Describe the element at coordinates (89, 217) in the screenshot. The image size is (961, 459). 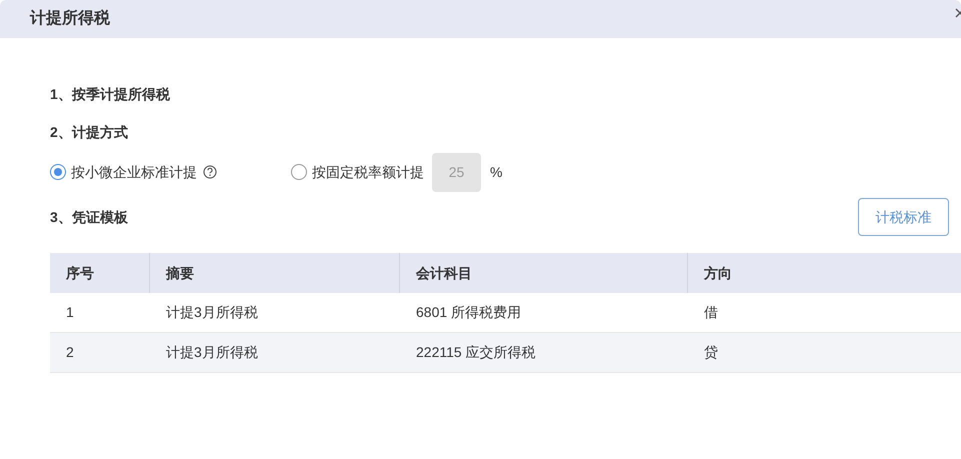
I see `section-heading: 3、凭证模板` at that location.